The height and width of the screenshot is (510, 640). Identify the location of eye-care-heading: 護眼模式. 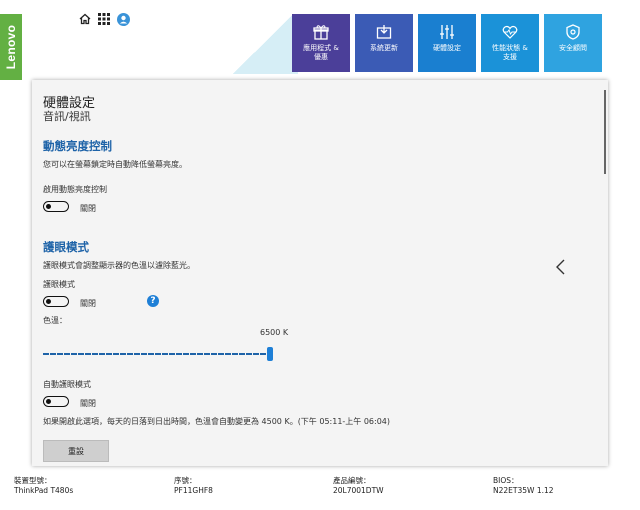
(66, 247).